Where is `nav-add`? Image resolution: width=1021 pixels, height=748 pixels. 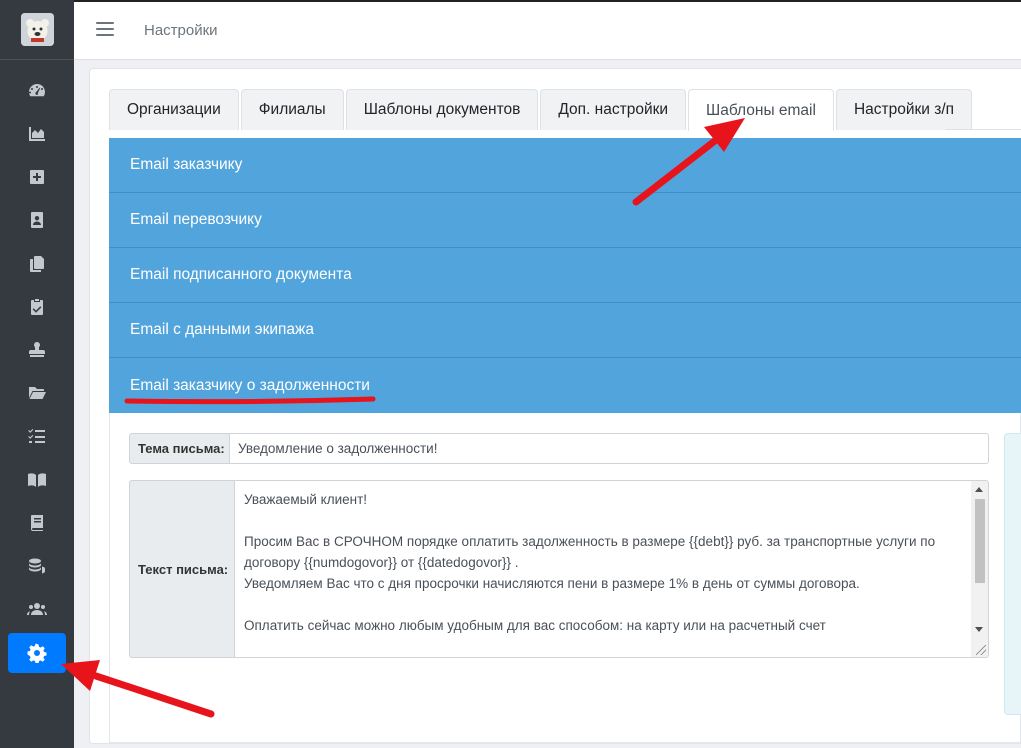
nav-add is located at coordinates (37, 177).